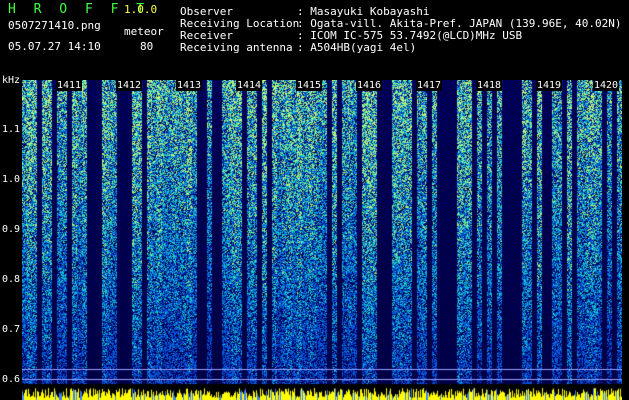 The height and width of the screenshot is (400, 629). I want to click on minute-label: 1414, so click(249, 85).